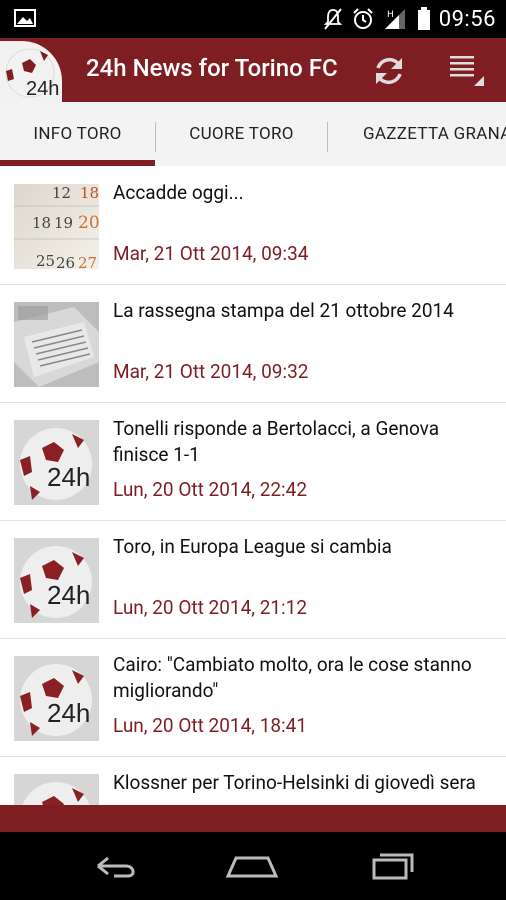 This screenshot has width=506, height=900. I want to click on back-icon, so click(114, 866).